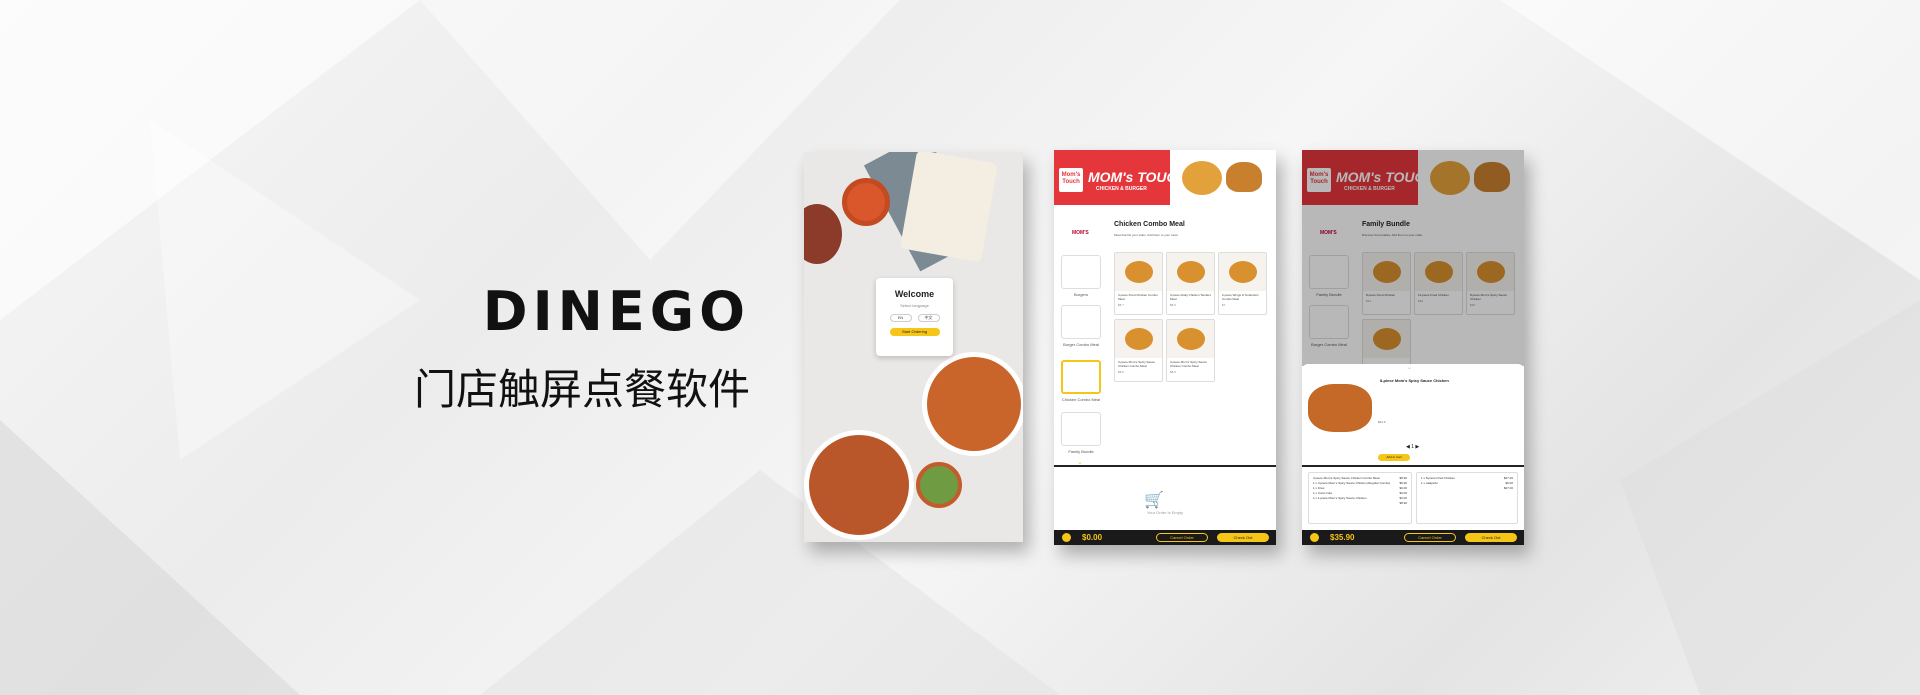  Describe the element at coordinates (1242, 283) in the screenshot. I see `product-card: 2-piece Wings & Tenderloin Combo Meal $7` at that location.